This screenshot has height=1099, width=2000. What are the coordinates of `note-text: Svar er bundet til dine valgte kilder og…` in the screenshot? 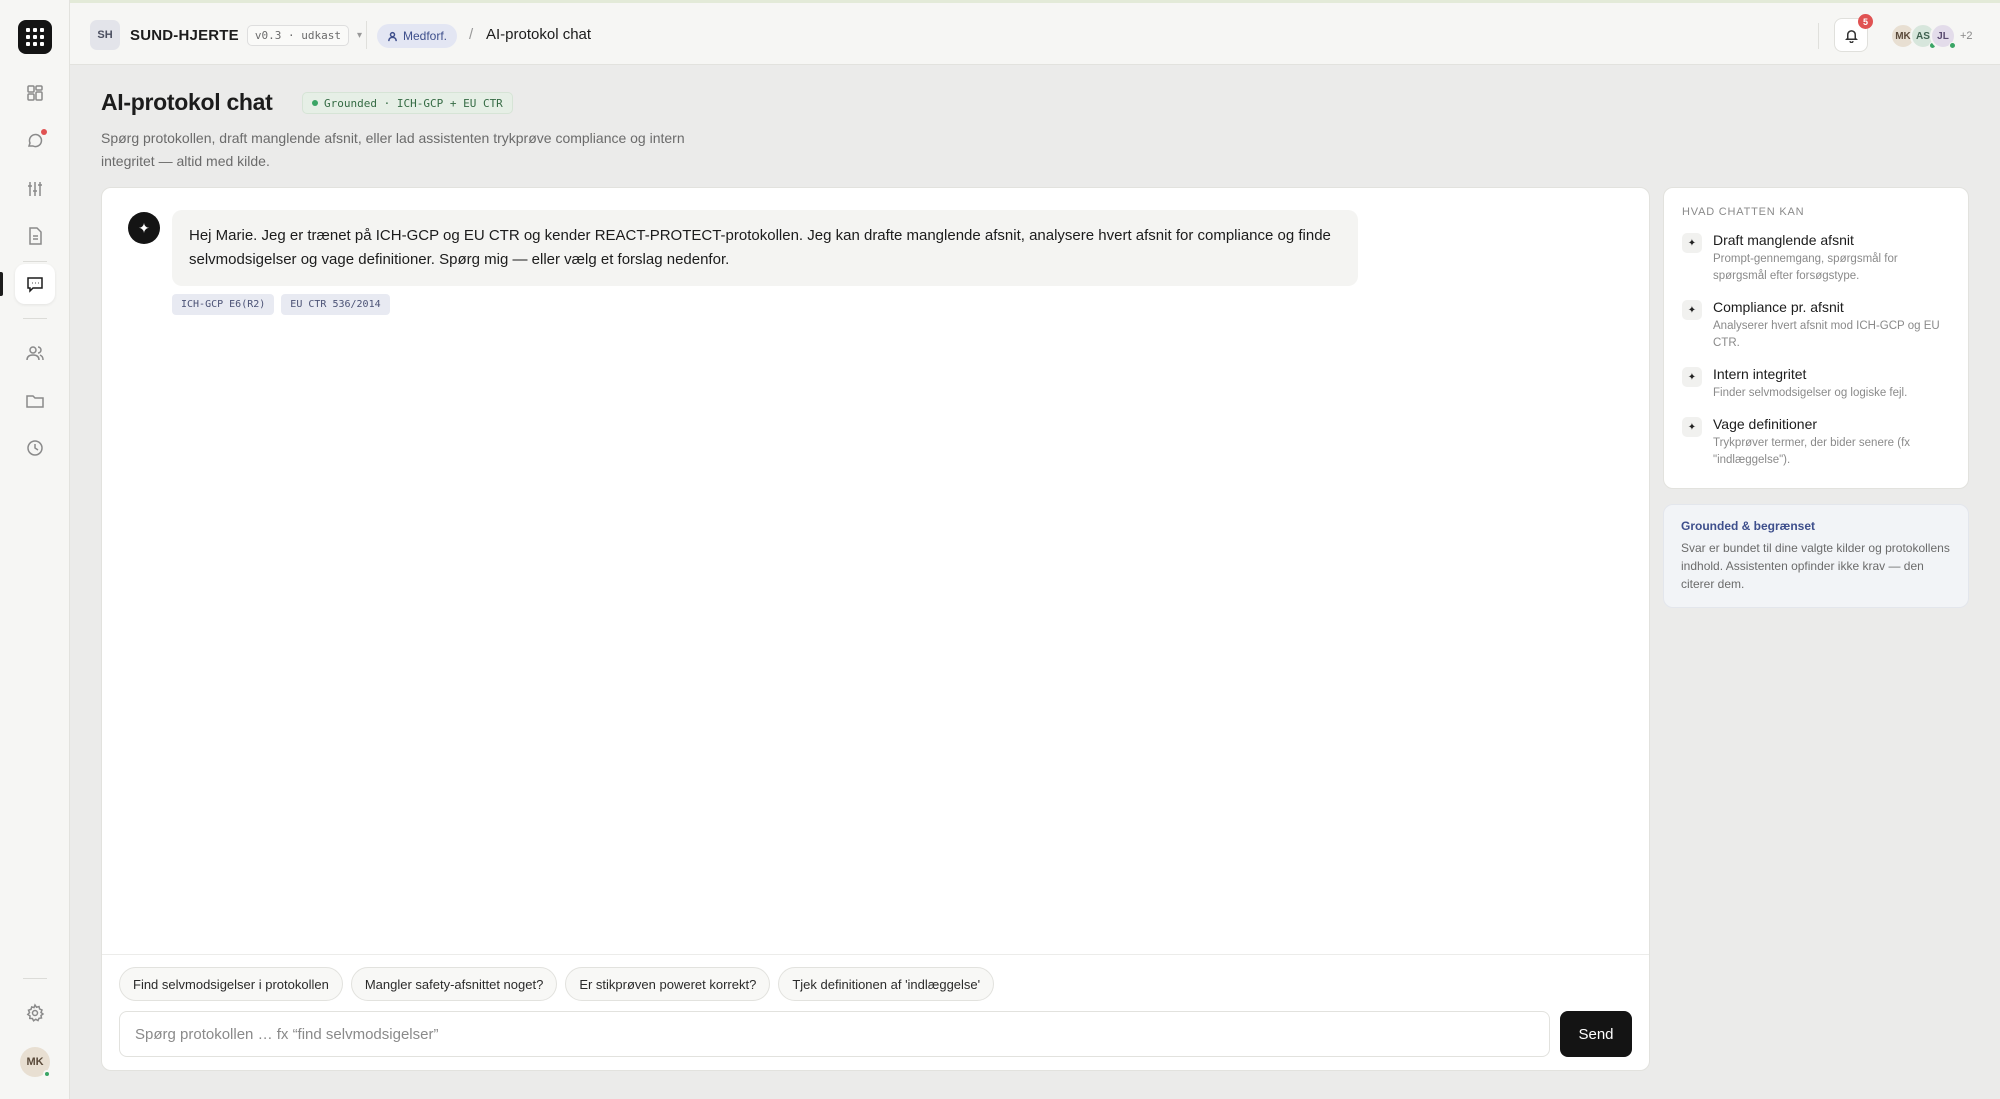 It's located at (1815, 566).